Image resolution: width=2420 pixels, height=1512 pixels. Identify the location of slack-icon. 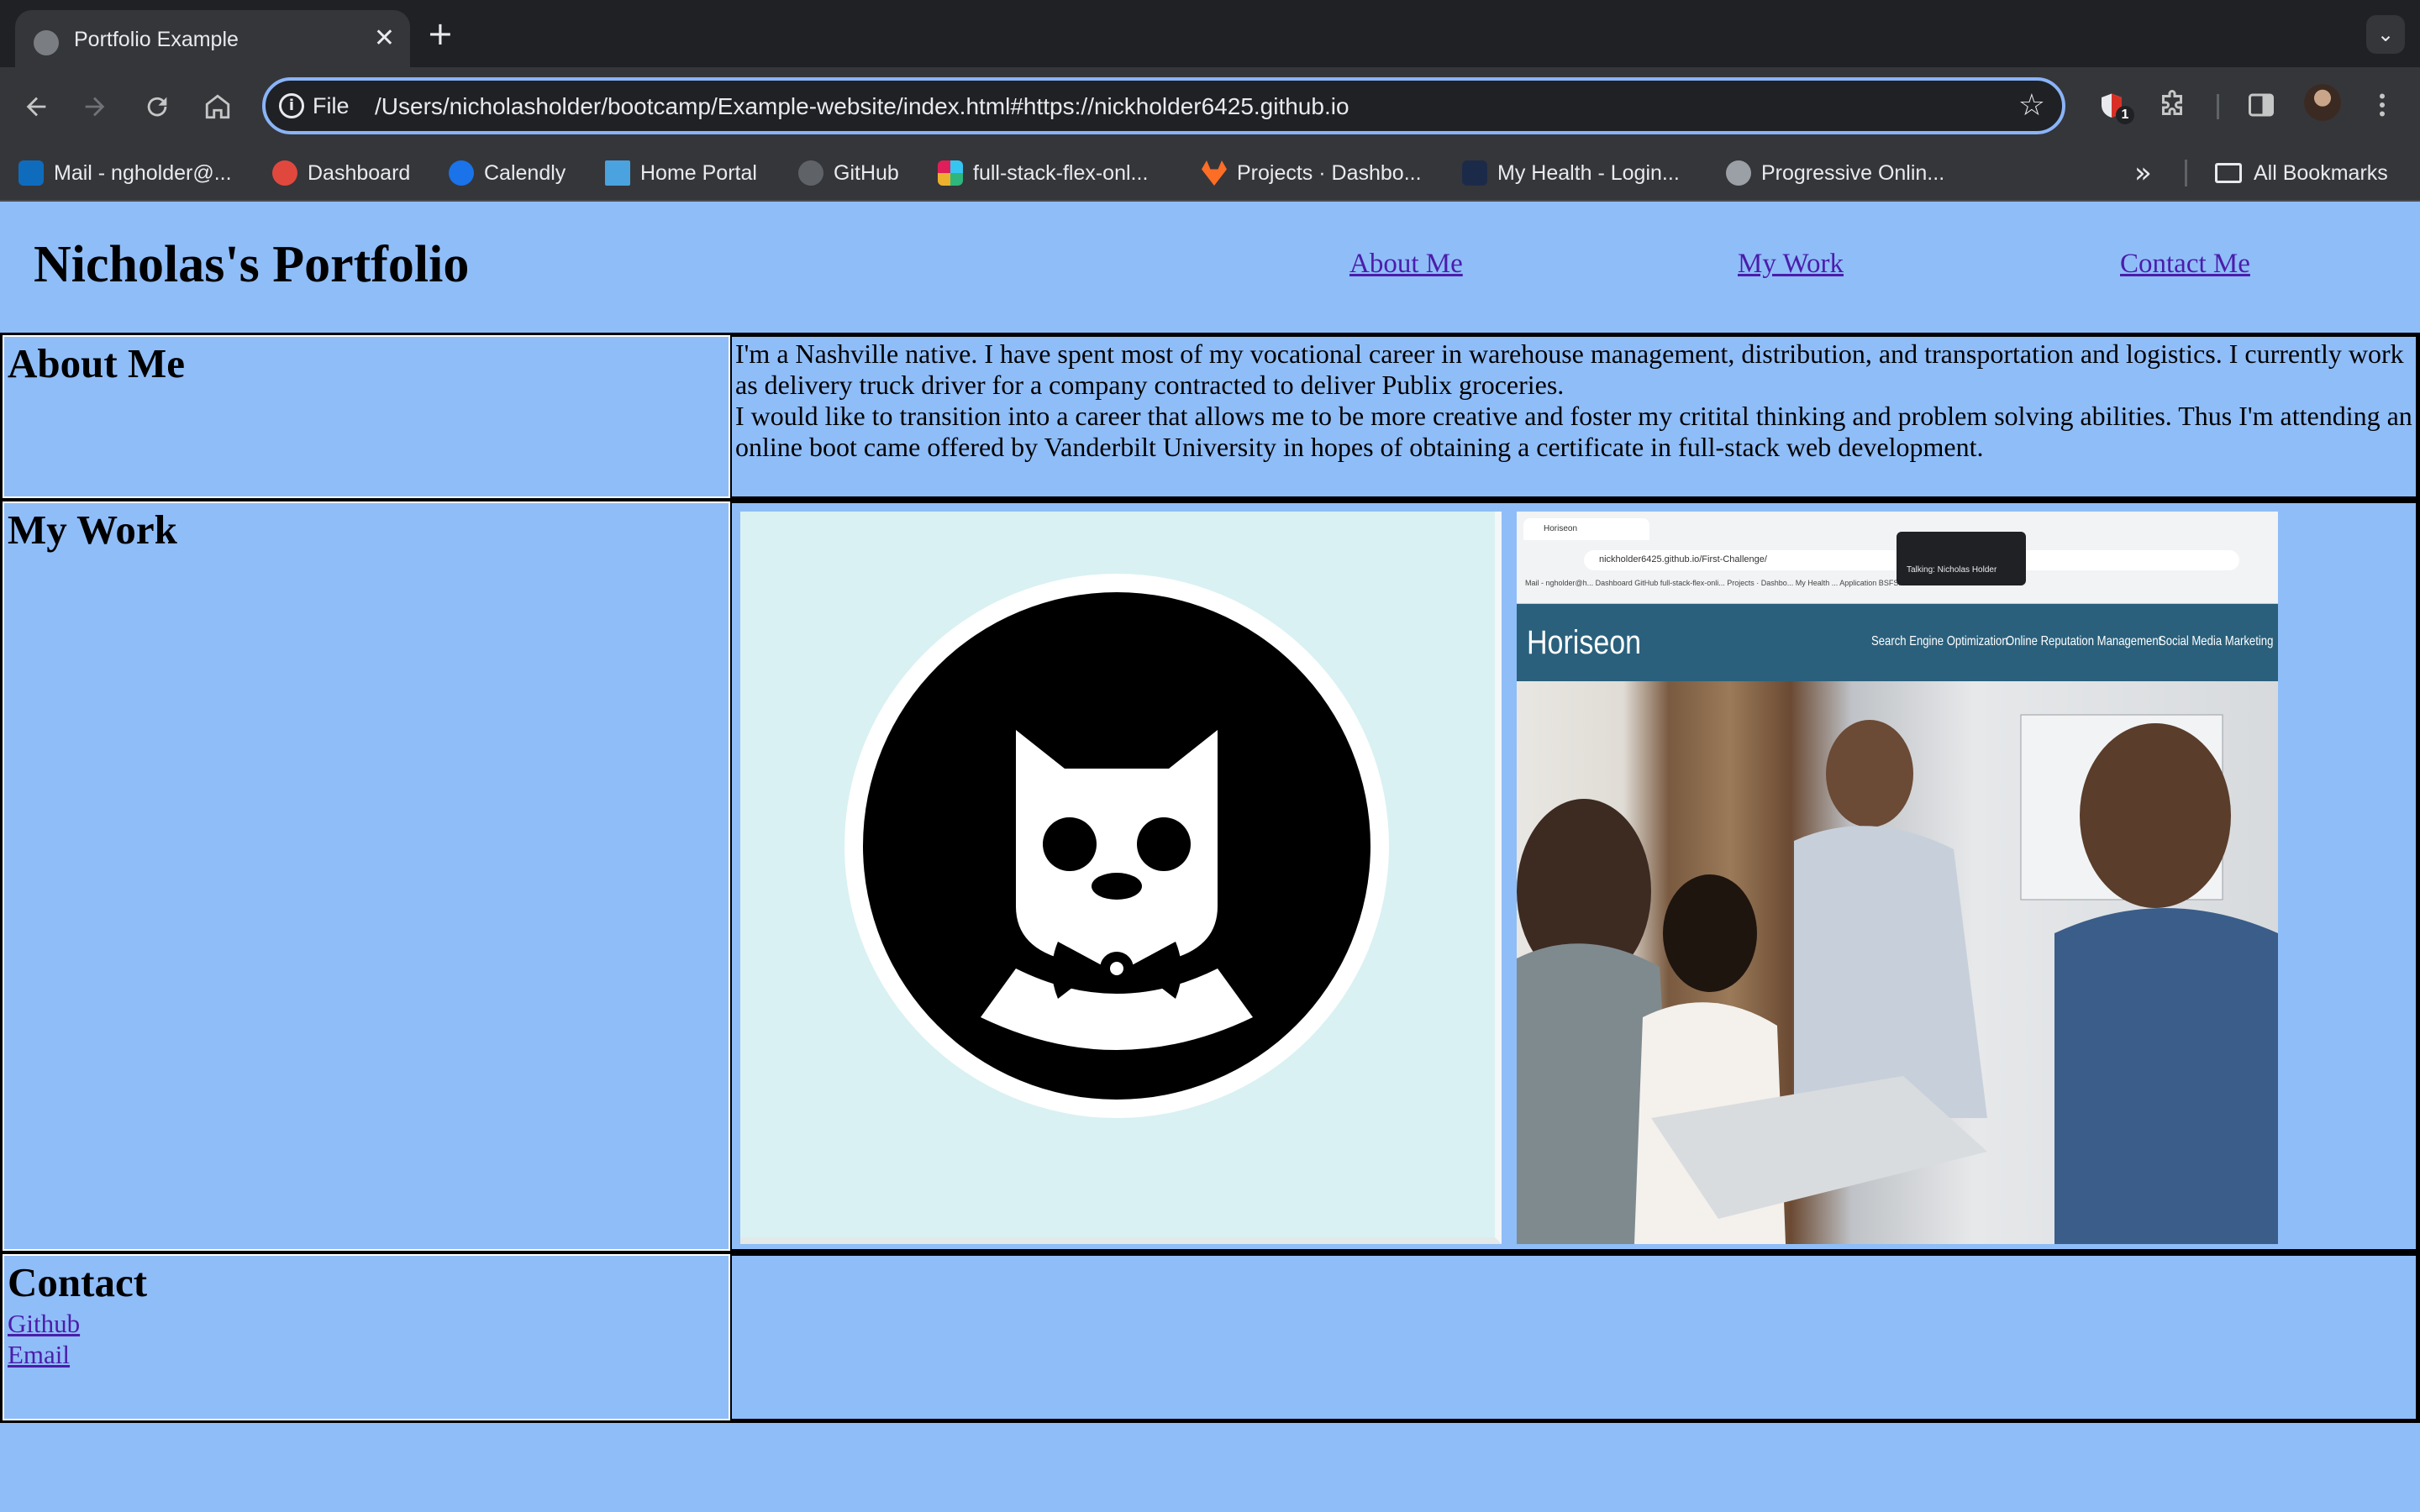
(951, 173).